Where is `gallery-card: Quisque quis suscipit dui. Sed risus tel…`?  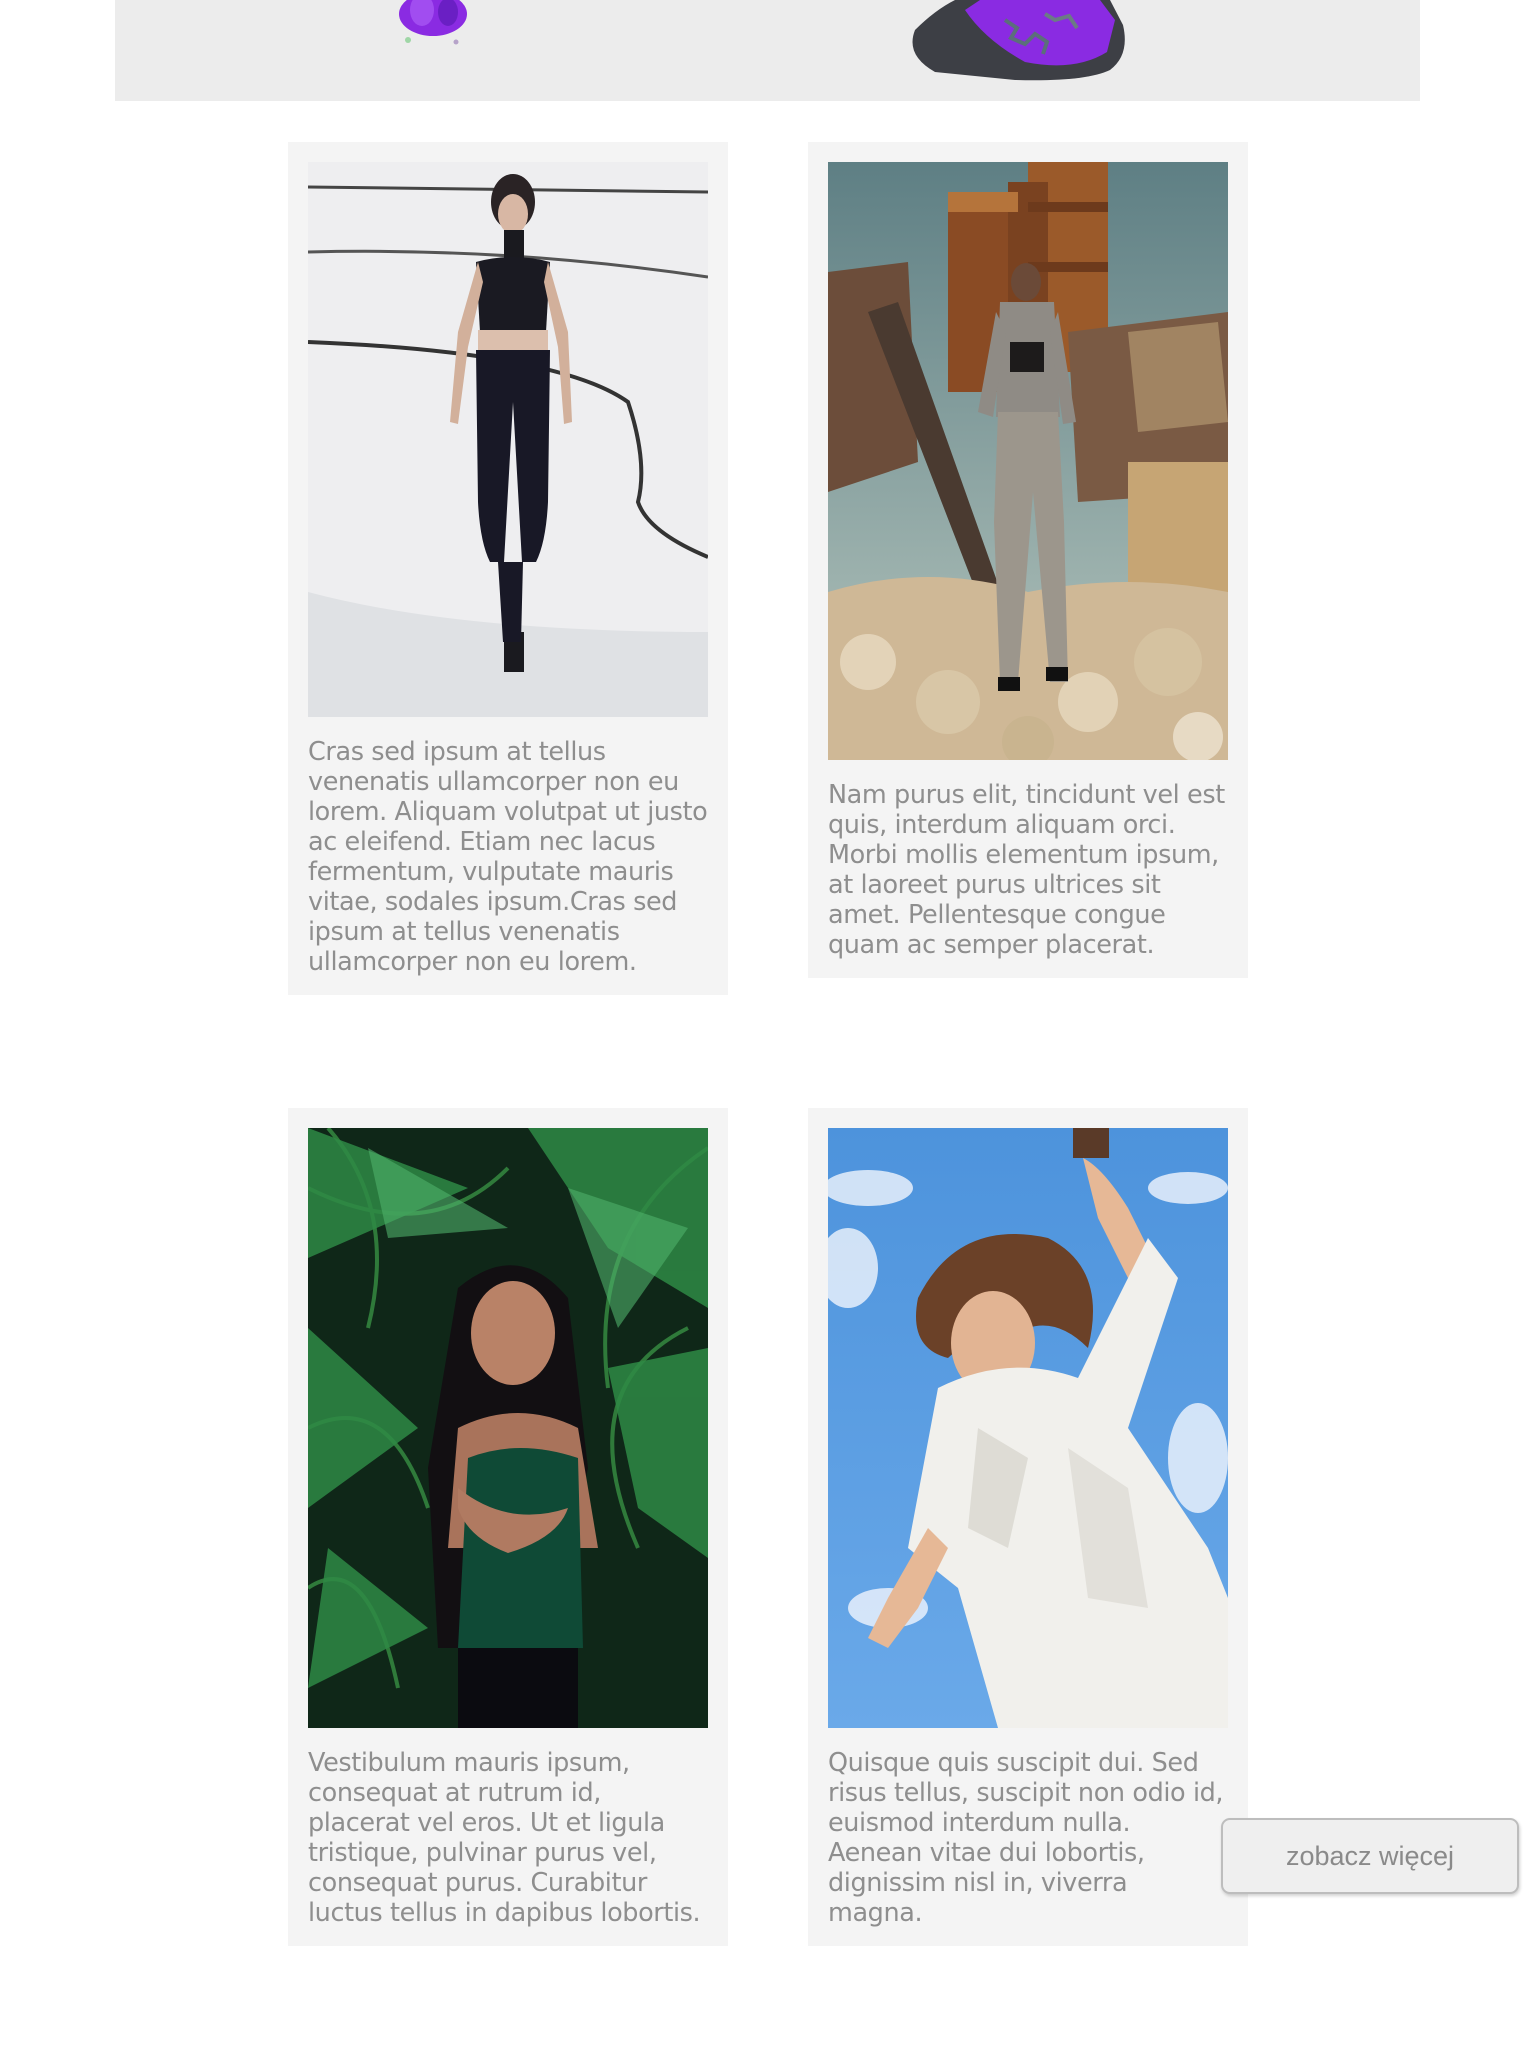
gallery-card: Quisque quis suscipit dui. Sed risus tel… is located at coordinates (1028, 1527).